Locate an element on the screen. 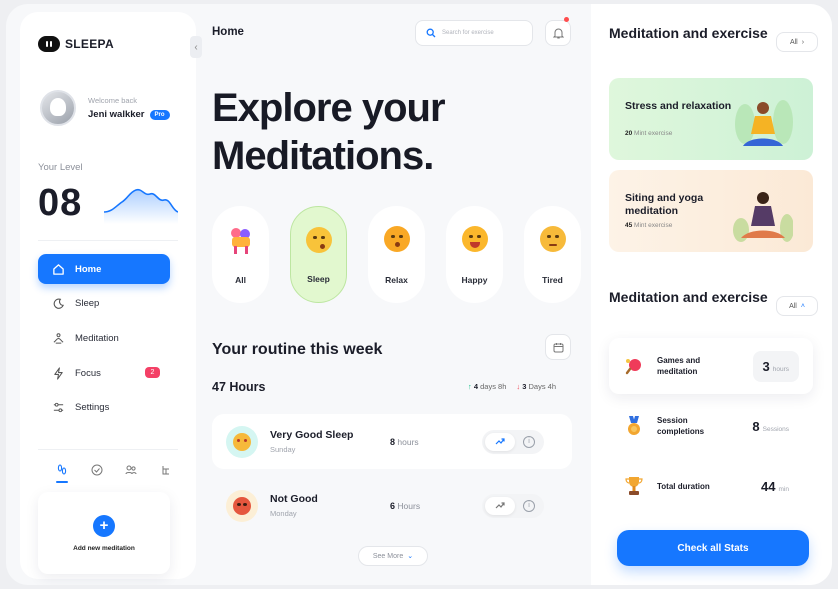 The width and height of the screenshot is (838, 589). mood-label-happy: Happy is located at coordinates (474, 280).